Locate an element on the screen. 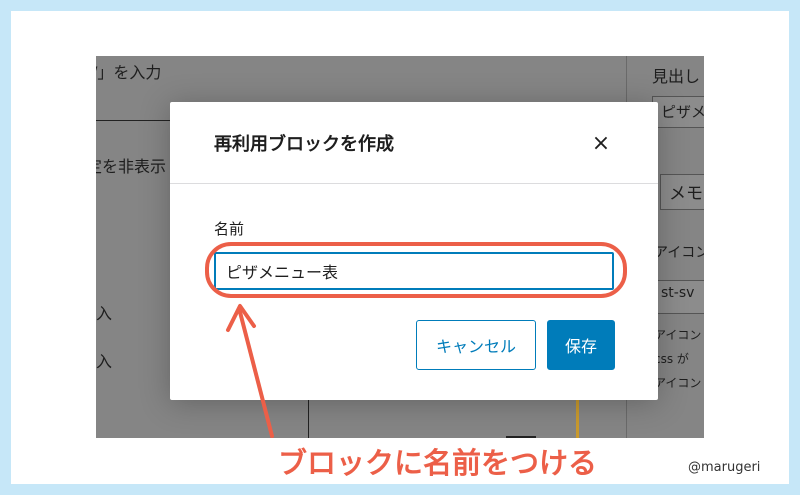  sidebar-heading: 見出し is located at coordinates (676, 76).